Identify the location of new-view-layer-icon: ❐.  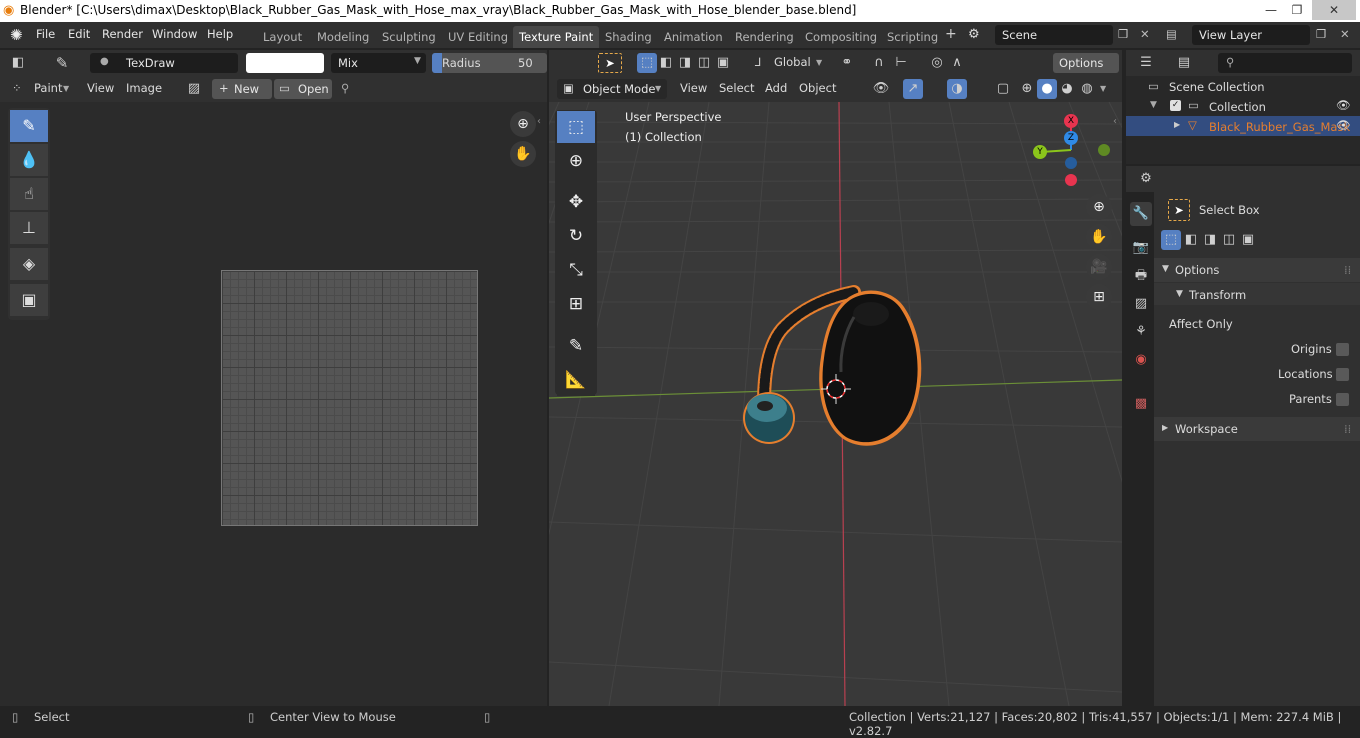
(1321, 34).